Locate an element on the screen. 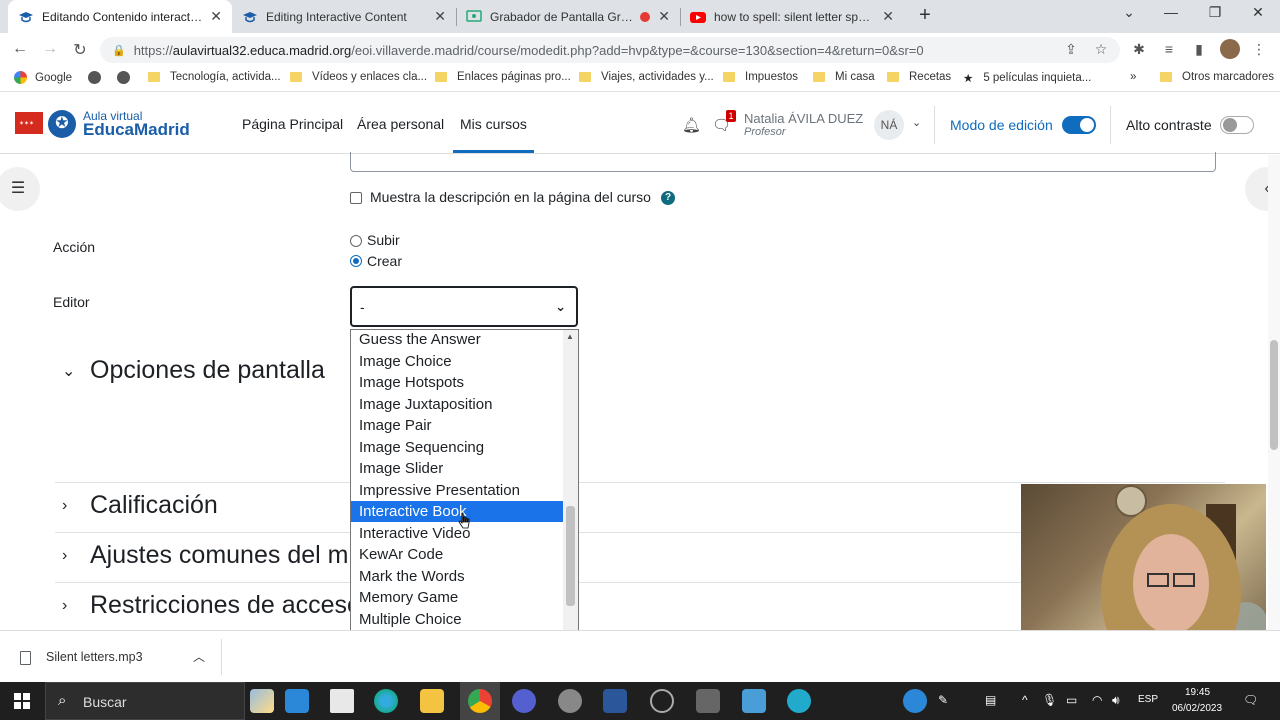 The image size is (1280, 720). dropdown-option: Image Pair is located at coordinates (457, 425).